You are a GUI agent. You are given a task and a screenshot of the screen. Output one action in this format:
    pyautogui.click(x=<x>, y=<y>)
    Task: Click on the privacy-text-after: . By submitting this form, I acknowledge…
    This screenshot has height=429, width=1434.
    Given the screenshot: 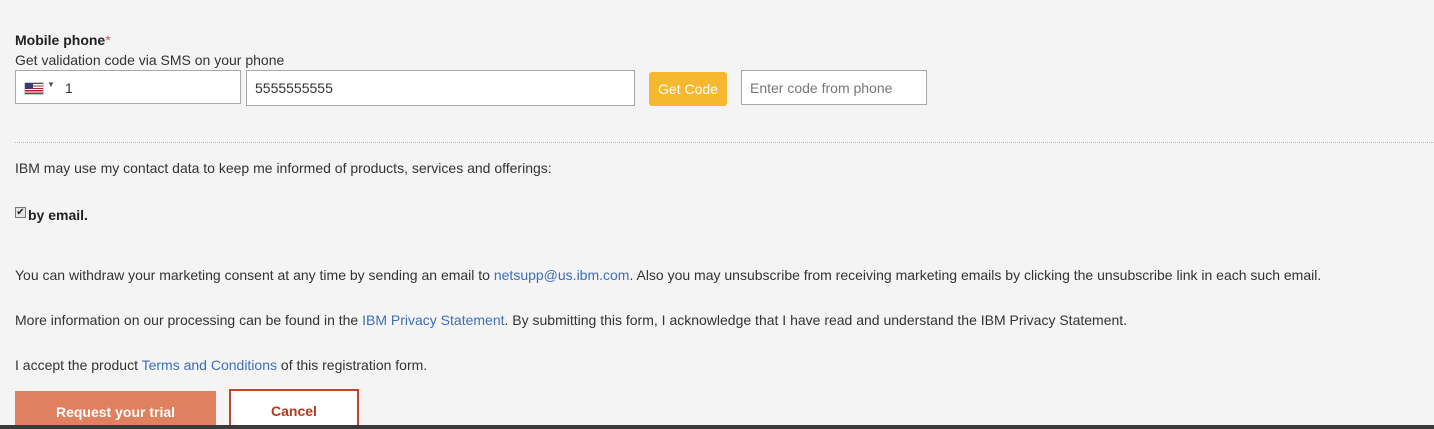 What is the action you would take?
    pyautogui.click(x=816, y=320)
    